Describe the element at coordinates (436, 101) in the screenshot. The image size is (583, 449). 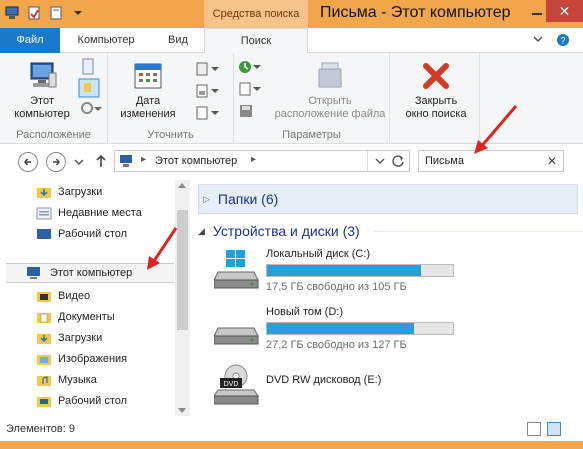
I see `close-search-label-1: Закрыть` at that location.